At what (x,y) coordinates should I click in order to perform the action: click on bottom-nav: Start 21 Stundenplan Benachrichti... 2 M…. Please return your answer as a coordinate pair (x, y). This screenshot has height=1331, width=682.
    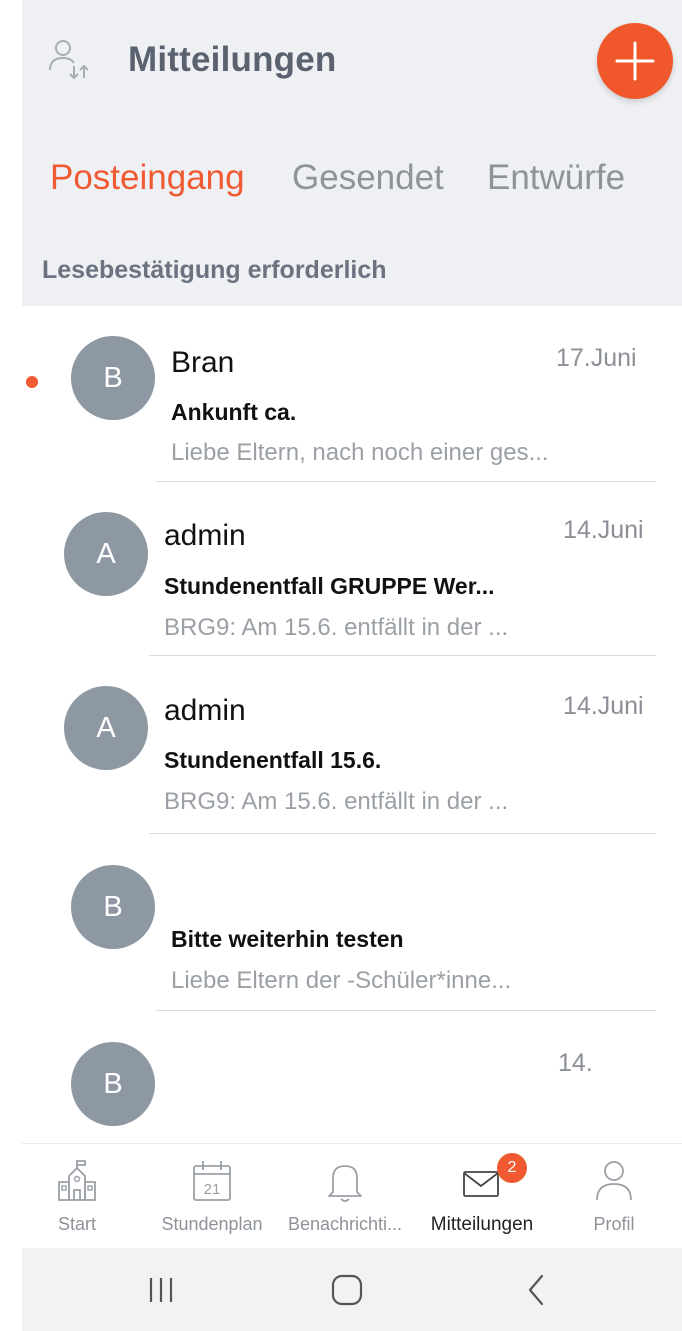
    Looking at the image, I should click on (352, 1195).